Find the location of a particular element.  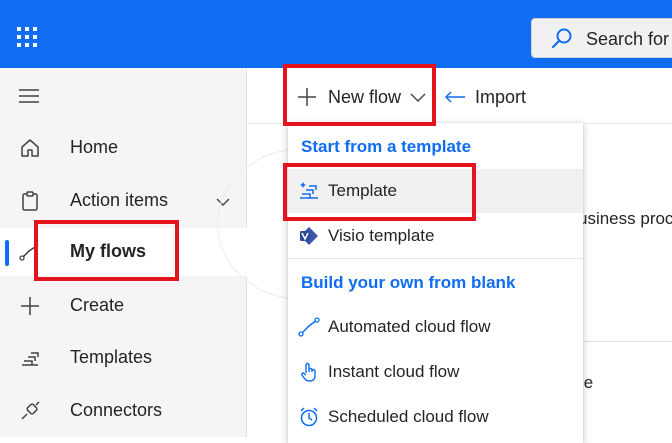

search-icon is located at coordinates (562, 41).